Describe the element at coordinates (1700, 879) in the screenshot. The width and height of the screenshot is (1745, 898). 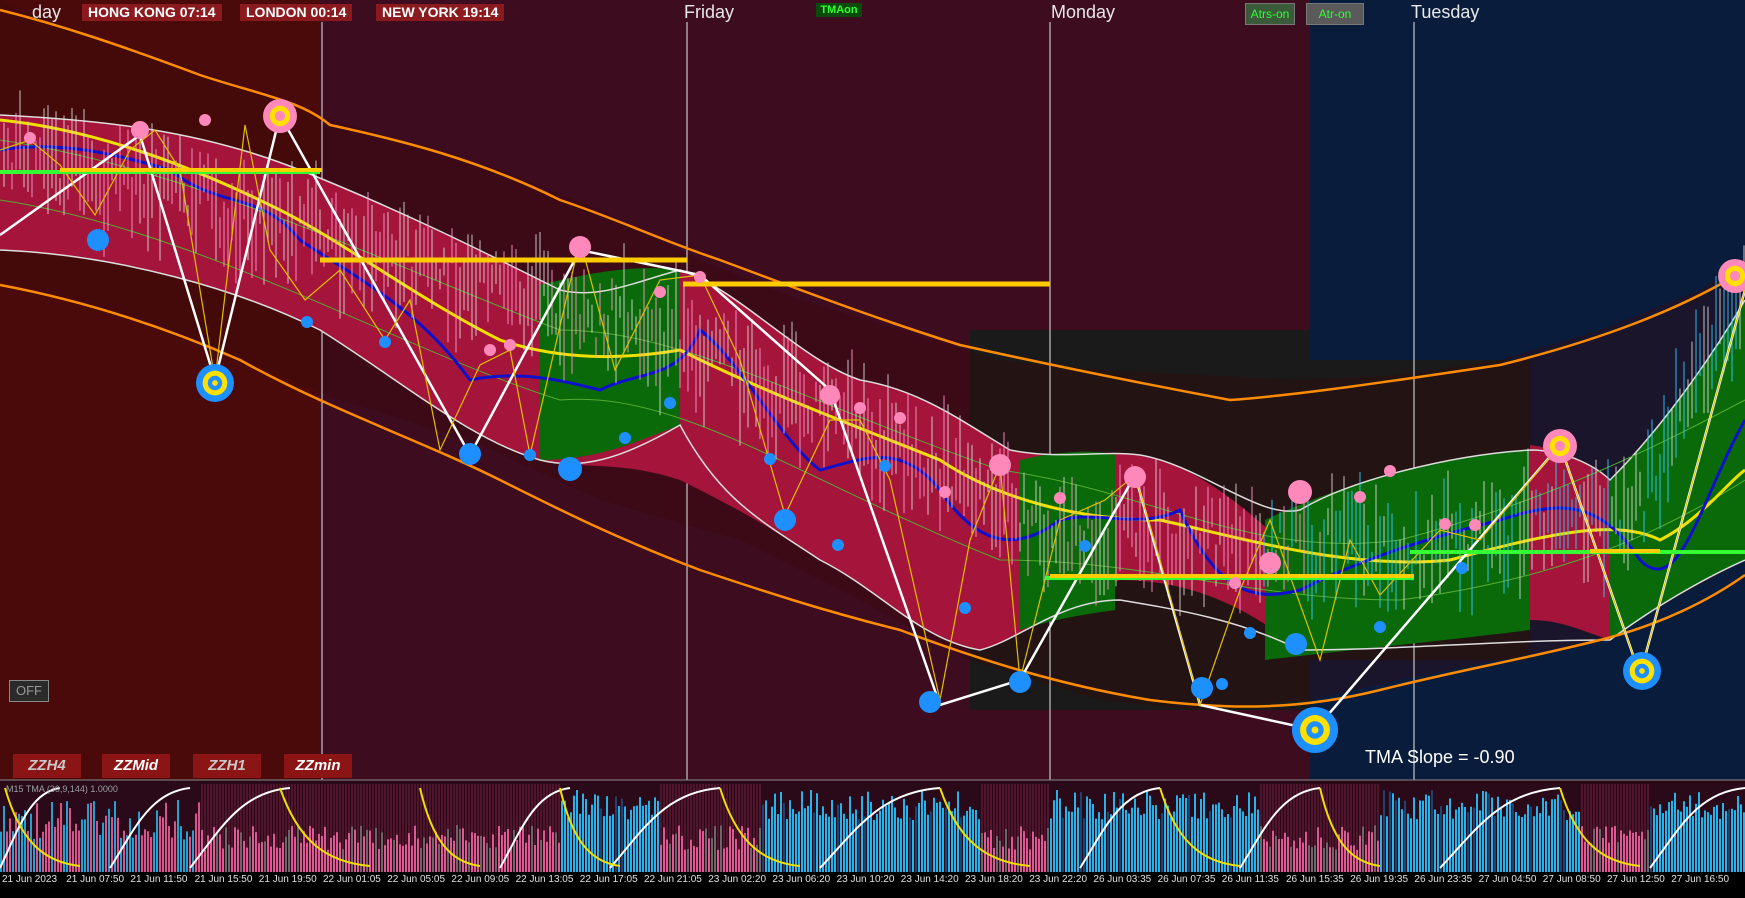
I see `time-axis-label: 27 Jun 16:50` at that location.